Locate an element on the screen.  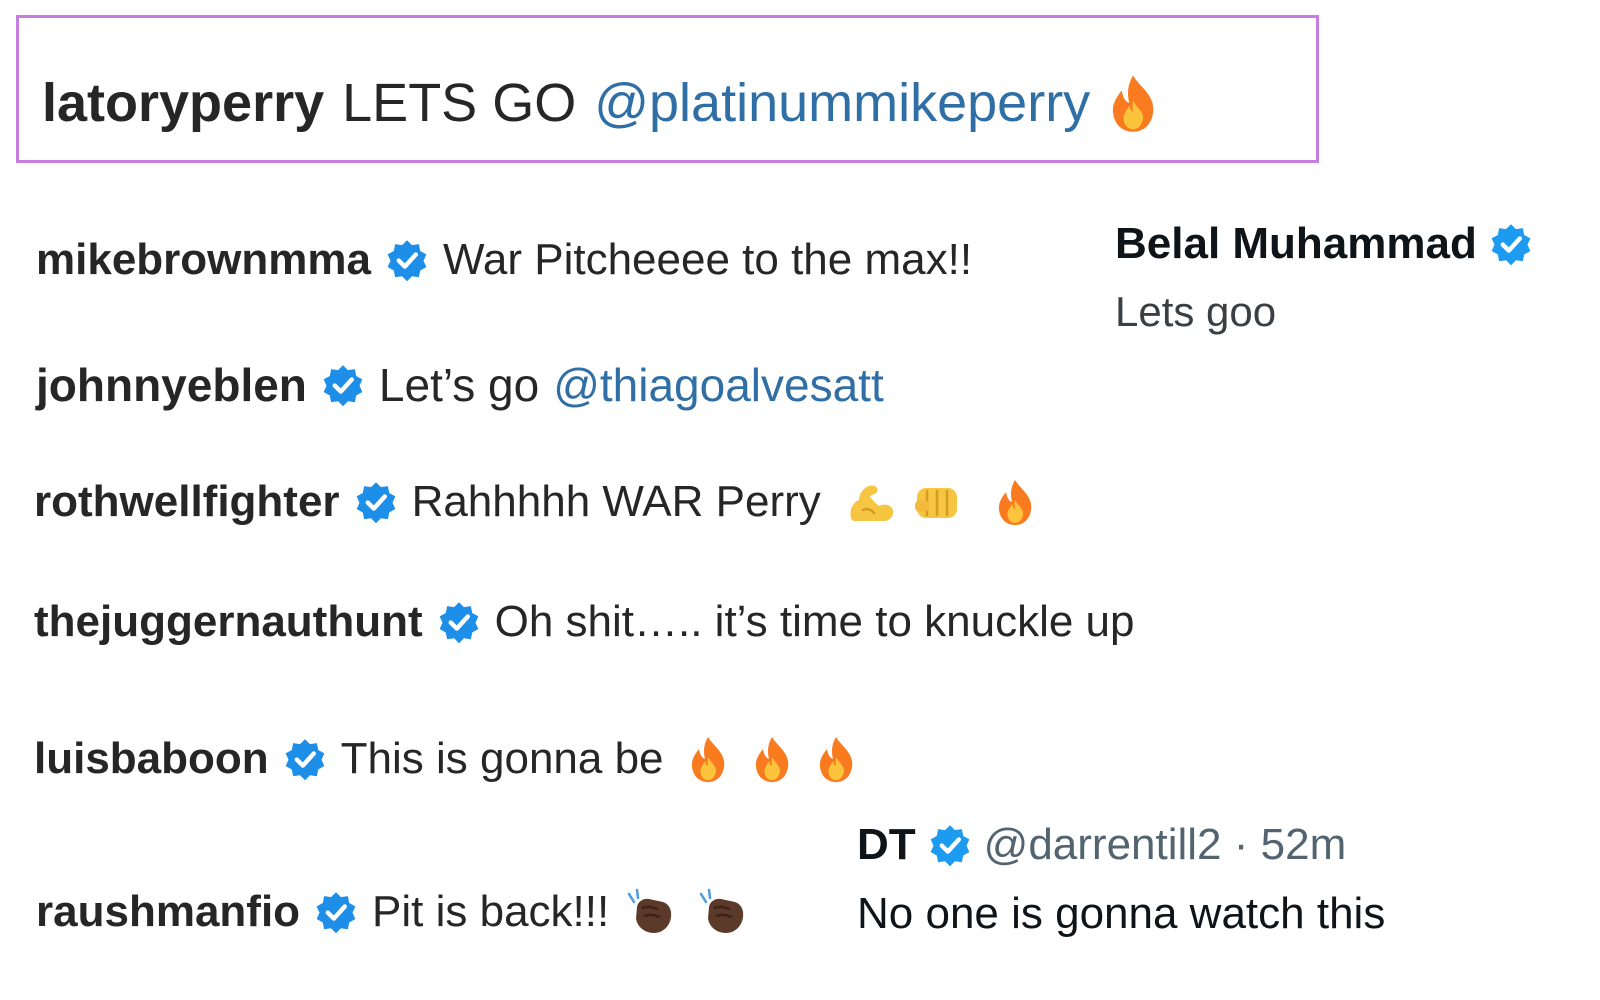
comment-mention: @thiagoalvesatt is located at coordinates (718, 385).